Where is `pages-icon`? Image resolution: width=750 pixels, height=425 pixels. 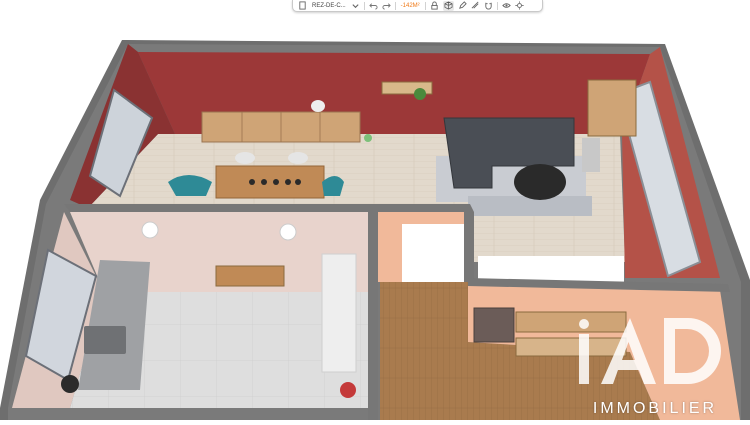
pages-icon is located at coordinates (302, 6).